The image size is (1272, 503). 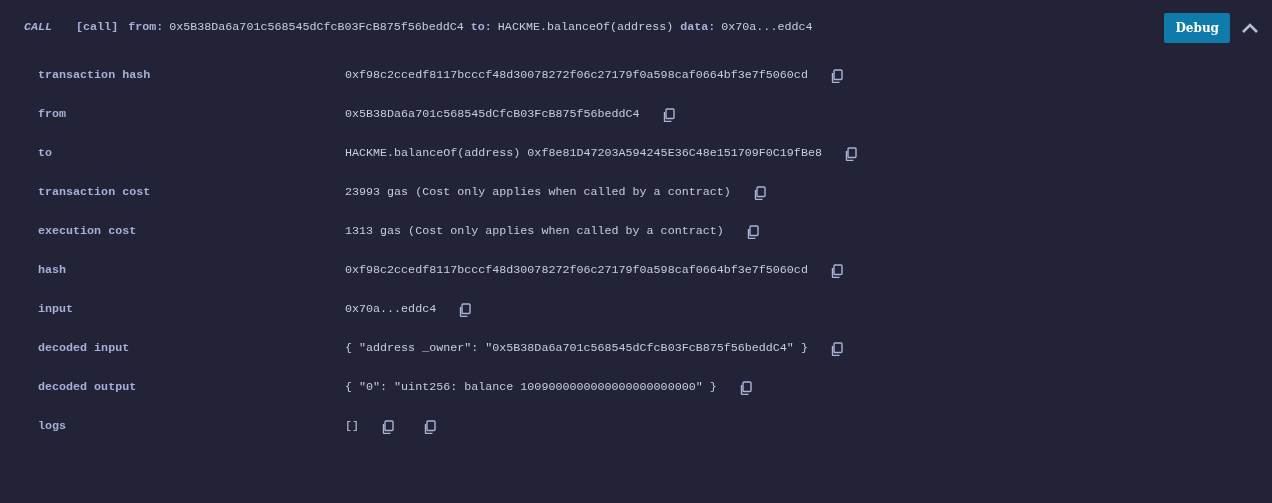 What do you see at coordinates (1197, 28) in the screenshot?
I see `debug-button: Debug` at bounding box center [1197, 28].